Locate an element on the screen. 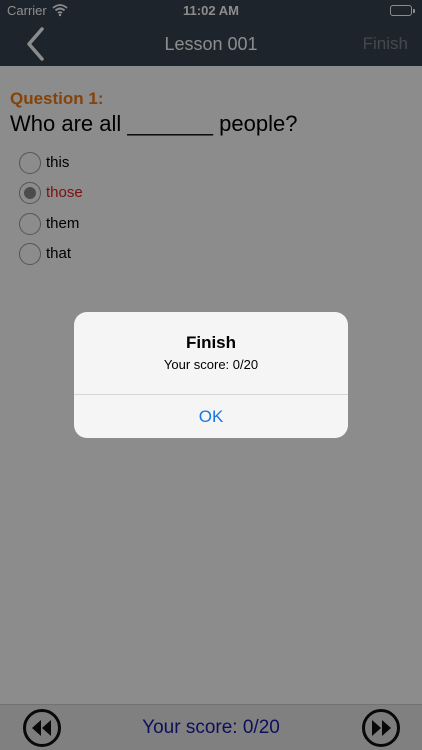 The image size is (422, 750). alert-message: Your score: 0/20 is located at coordinates (211, 364).